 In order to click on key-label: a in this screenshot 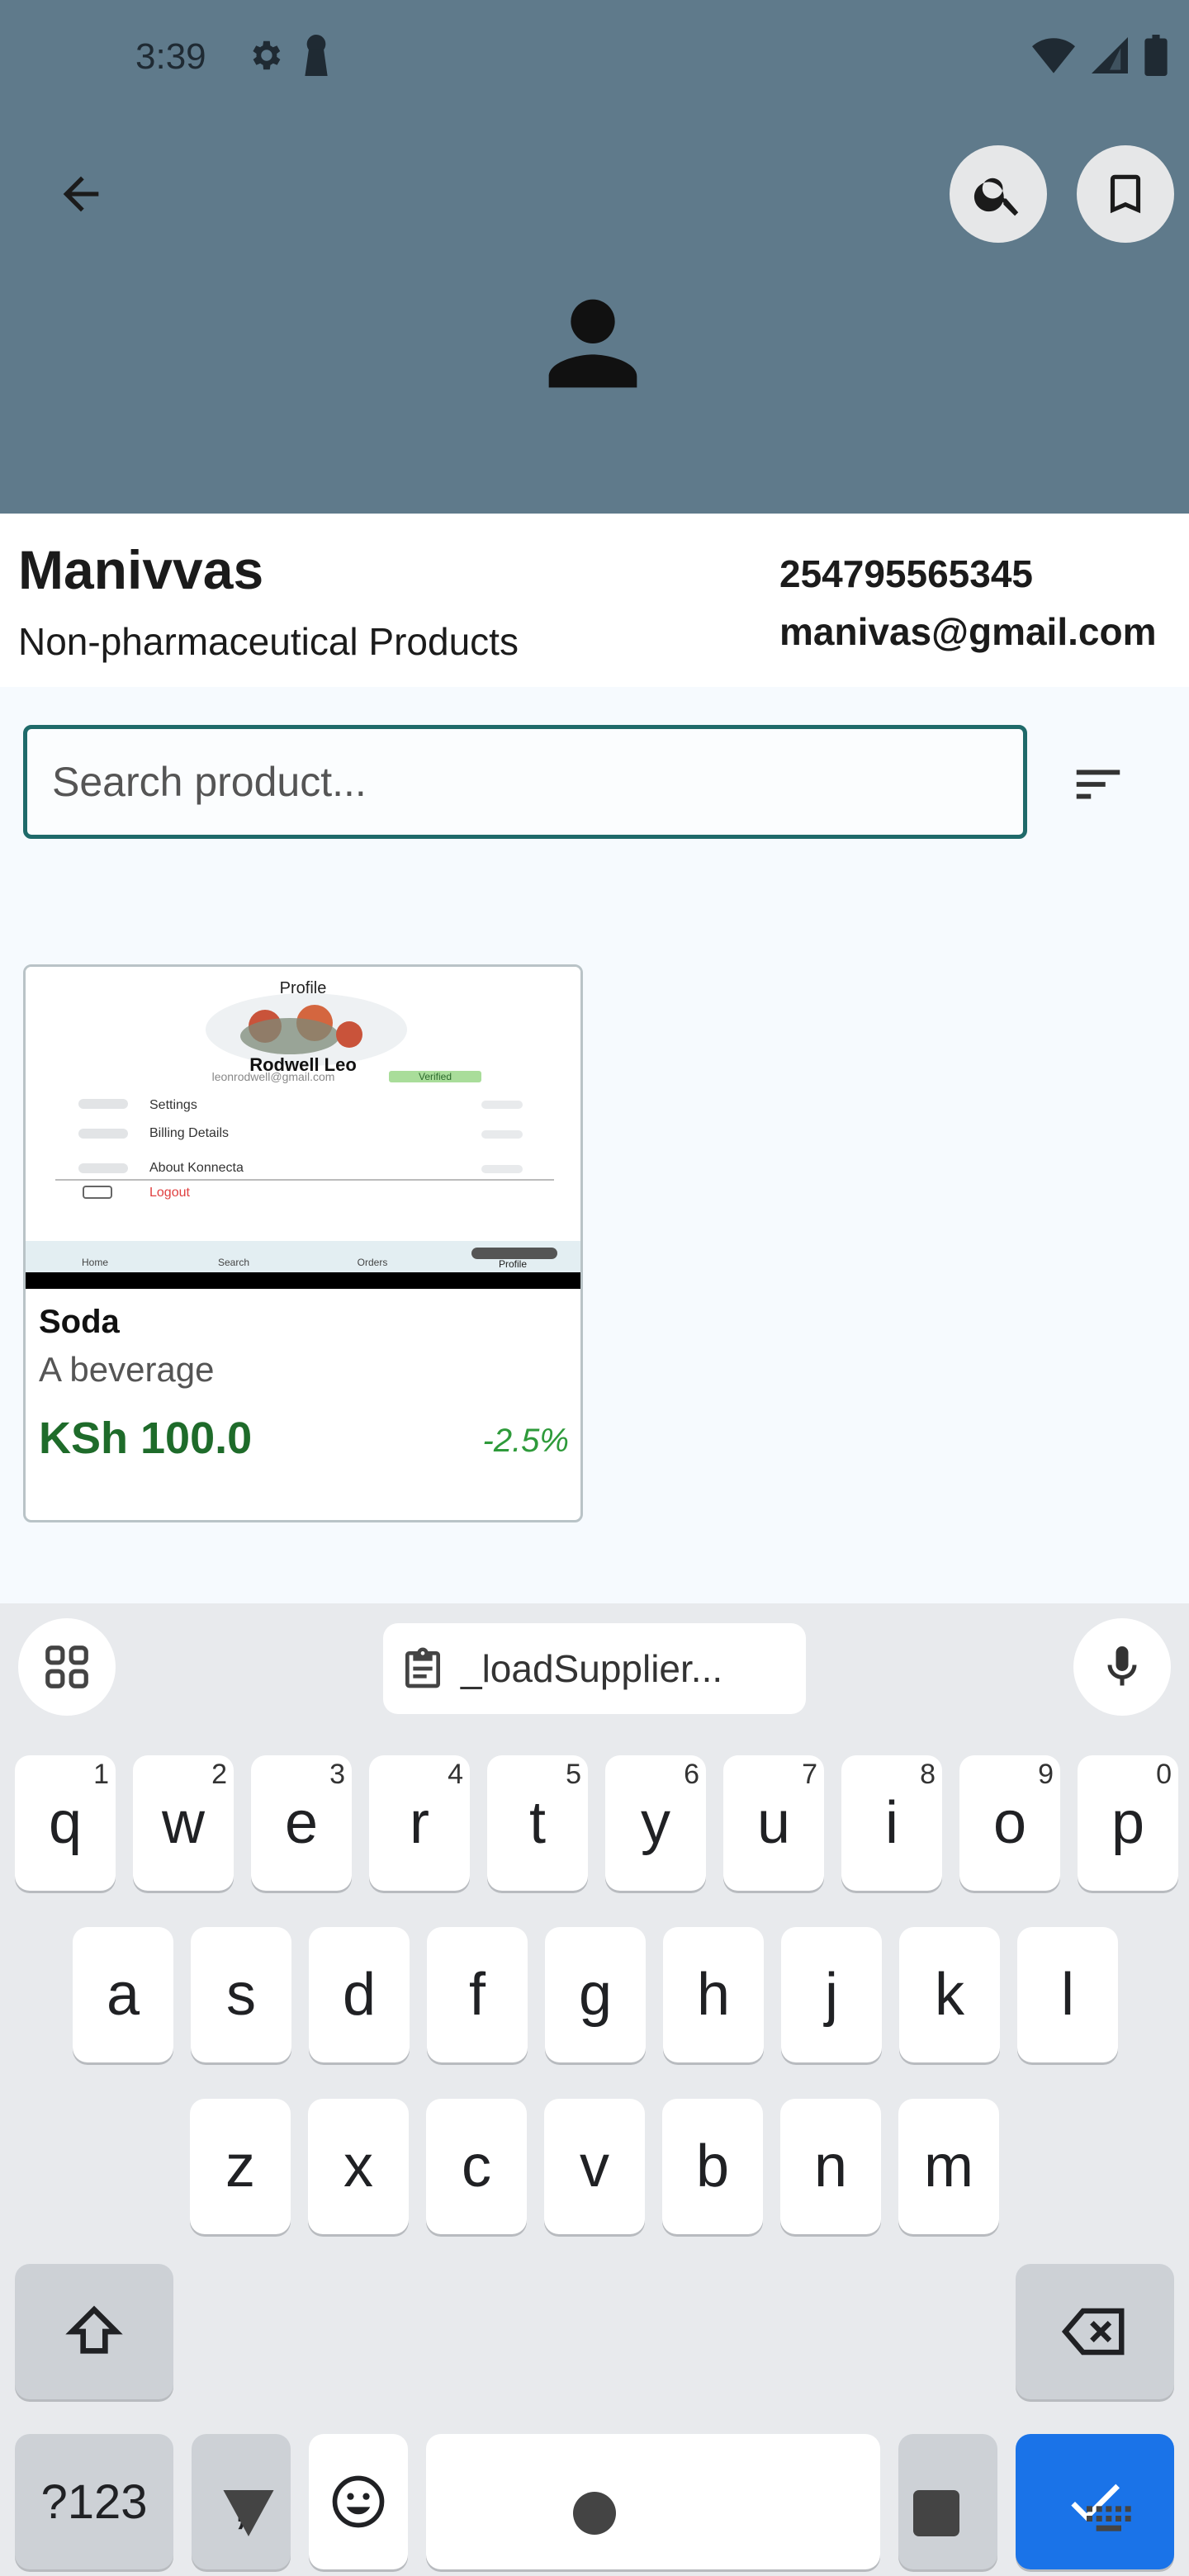, I will do `click(123, 1995)`.